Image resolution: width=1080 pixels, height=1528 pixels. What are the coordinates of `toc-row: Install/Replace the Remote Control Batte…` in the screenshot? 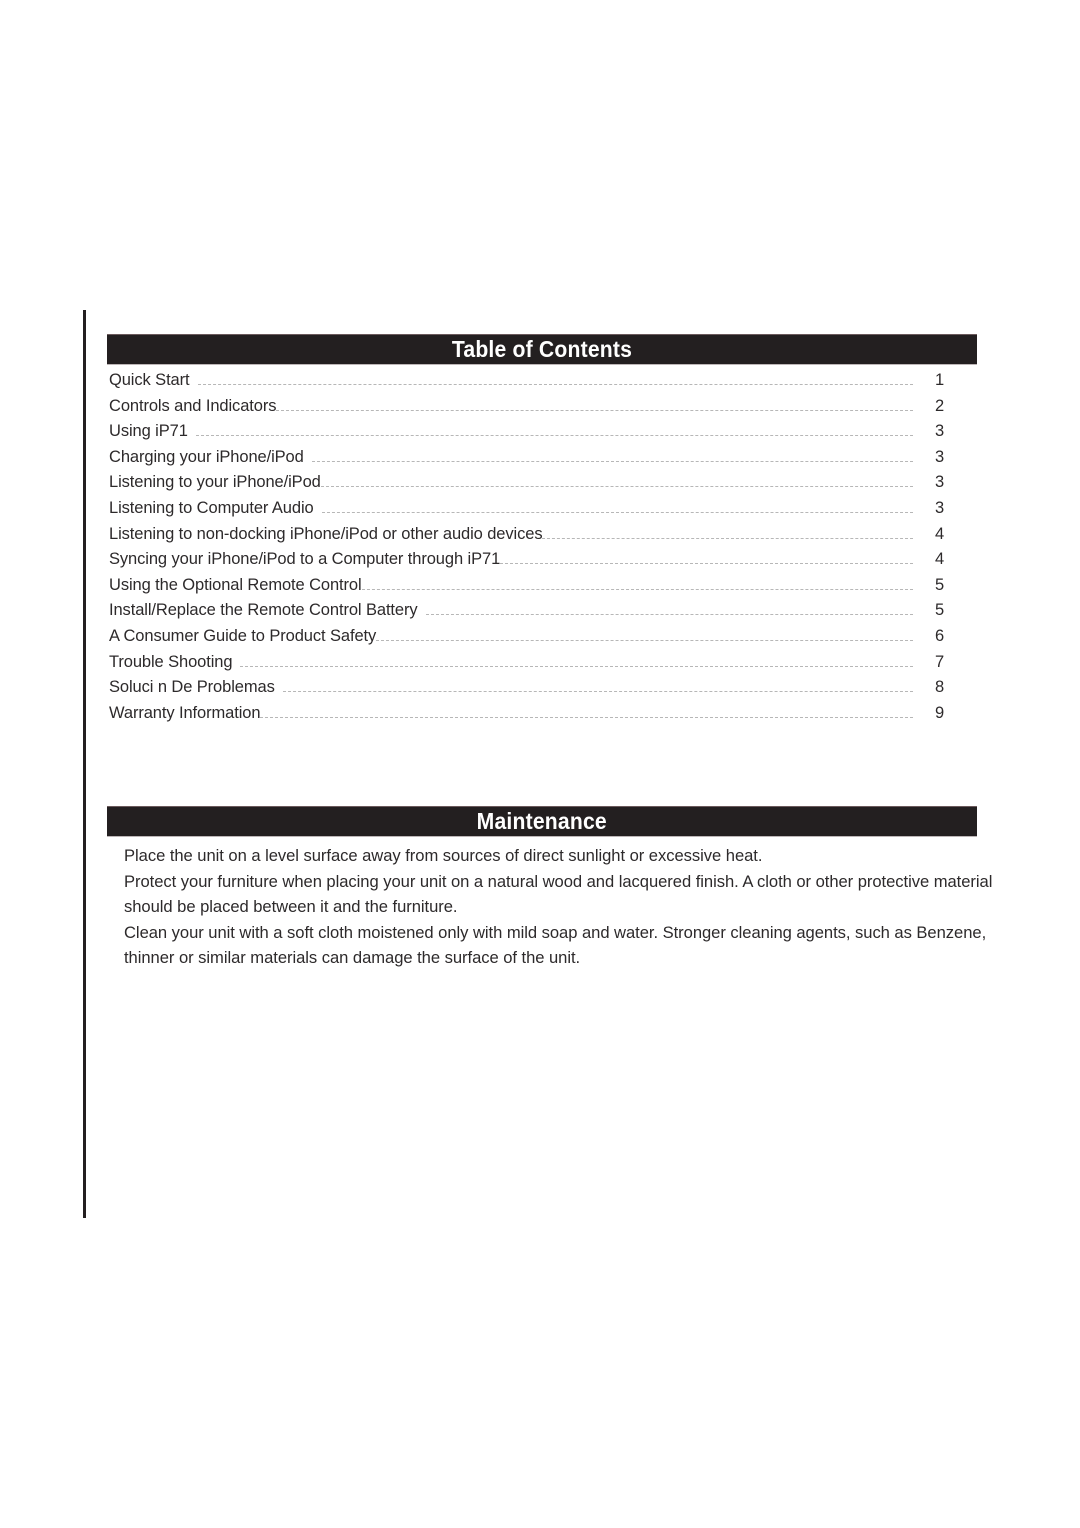 It's located at (543, 614).